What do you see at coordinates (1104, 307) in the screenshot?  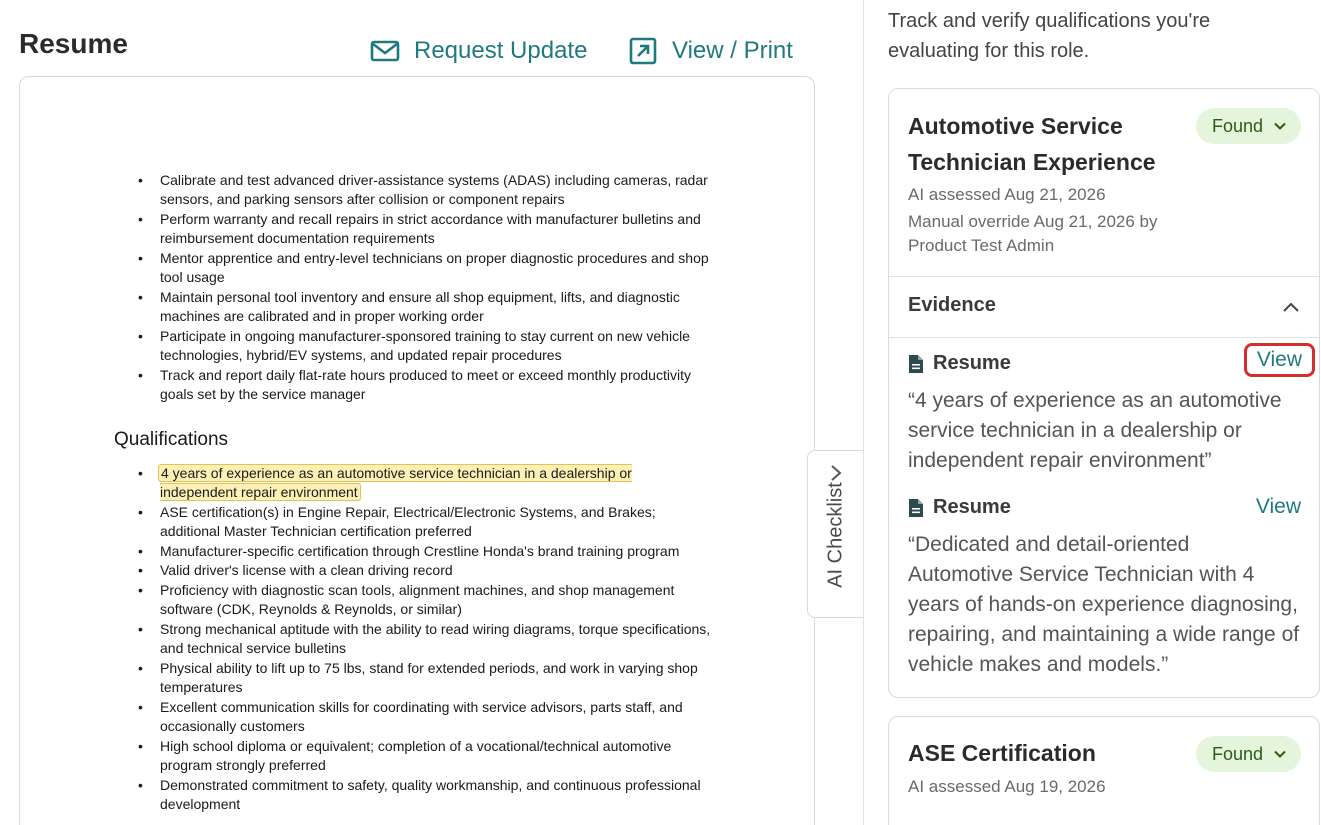 I see `evidence-toggle: Evidence` at bounding box center [1104, 307].